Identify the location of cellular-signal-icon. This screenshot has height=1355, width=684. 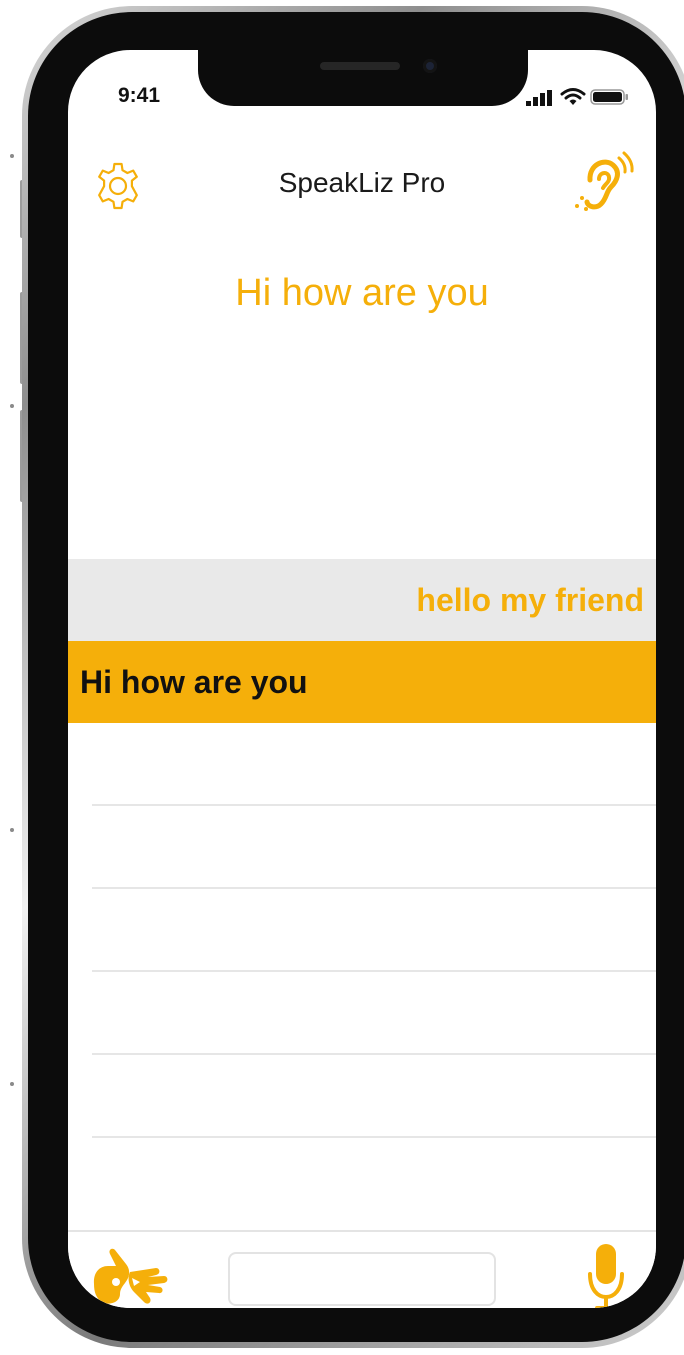
(539, 98).